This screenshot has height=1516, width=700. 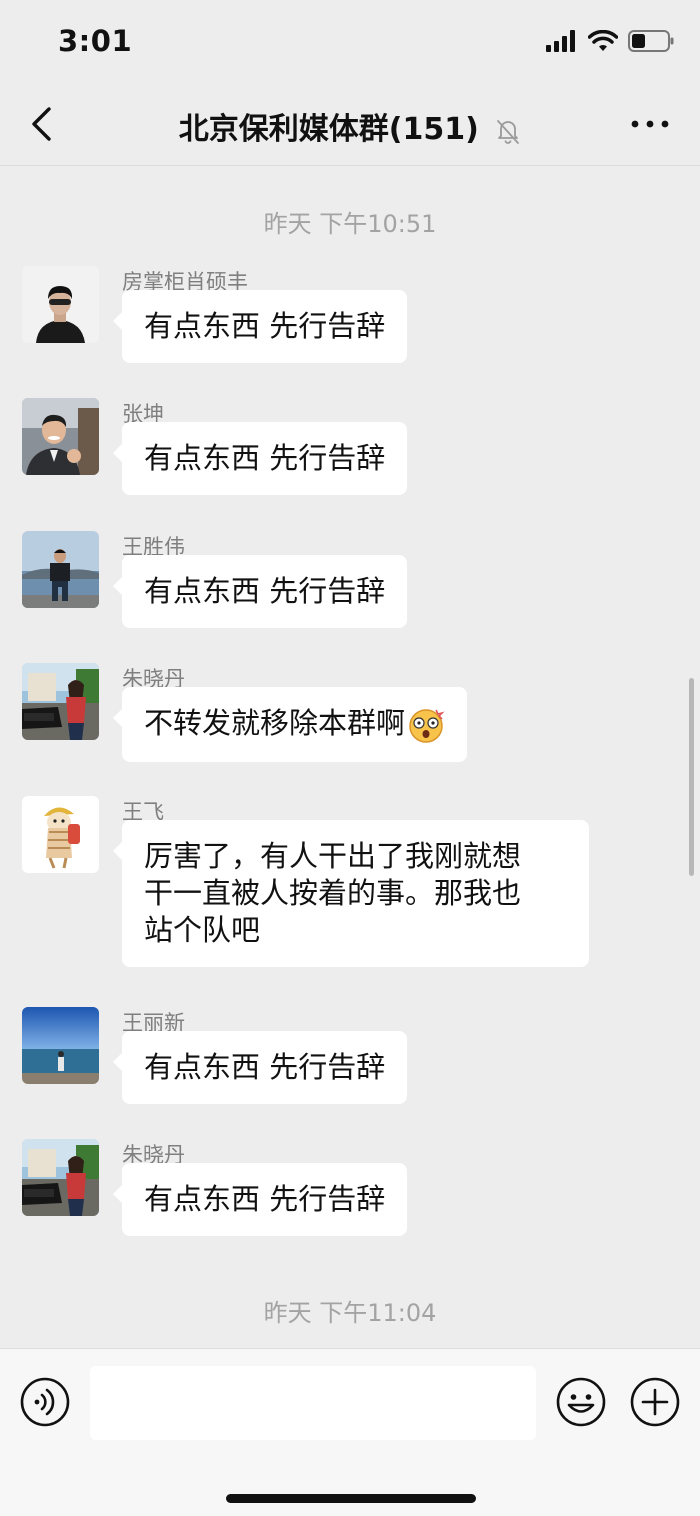 What do you see at coordinates (560, 41) in the screenshot?
I see `signal-icon` at bounding box center [560, 41].